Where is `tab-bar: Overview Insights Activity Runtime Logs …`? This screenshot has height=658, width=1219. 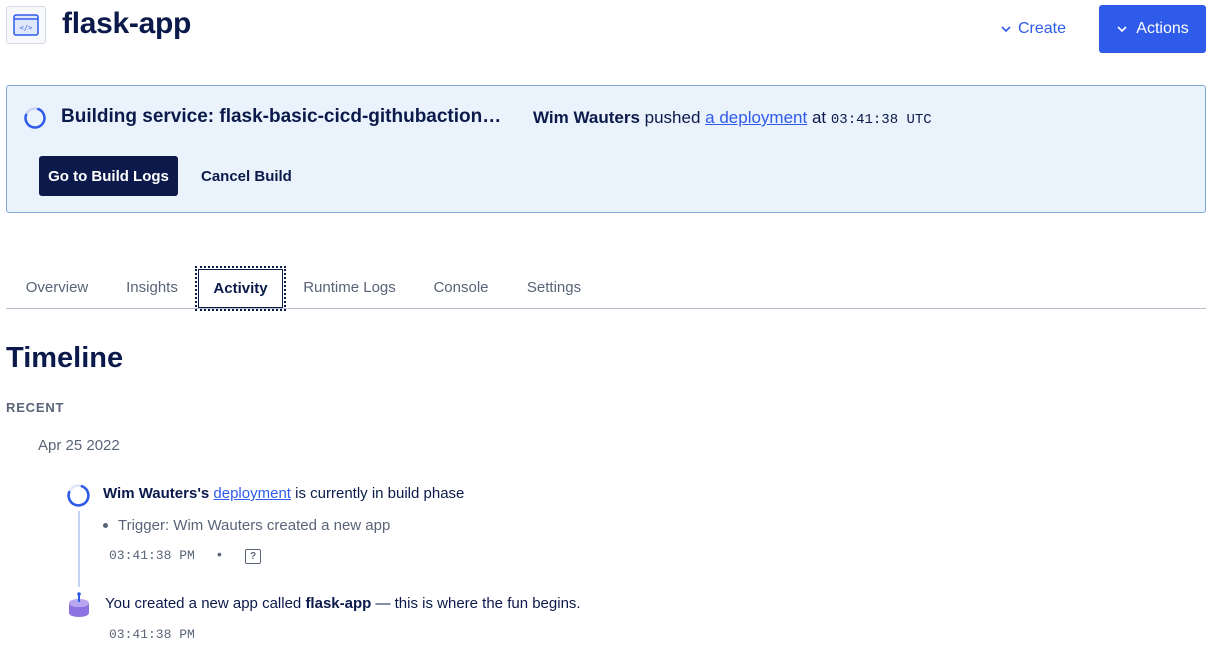 tab-bar: Overview Insights Activity Runtime Logs … is located at coordinates (606, 288).